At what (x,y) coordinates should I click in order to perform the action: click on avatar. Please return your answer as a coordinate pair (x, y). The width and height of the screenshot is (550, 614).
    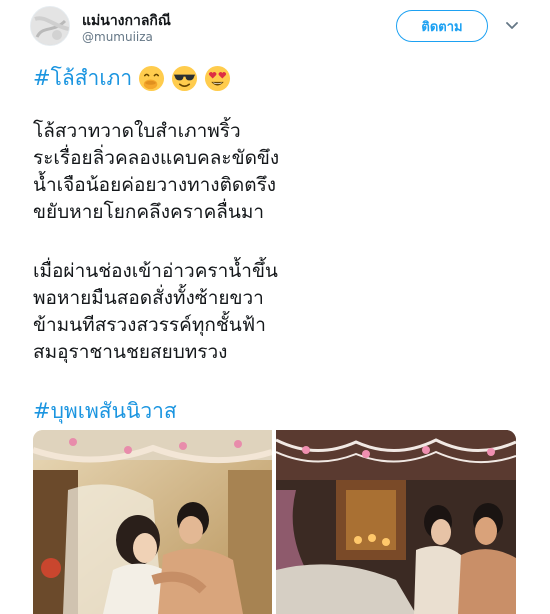
    Looking at the image, I should click on (50, 26).